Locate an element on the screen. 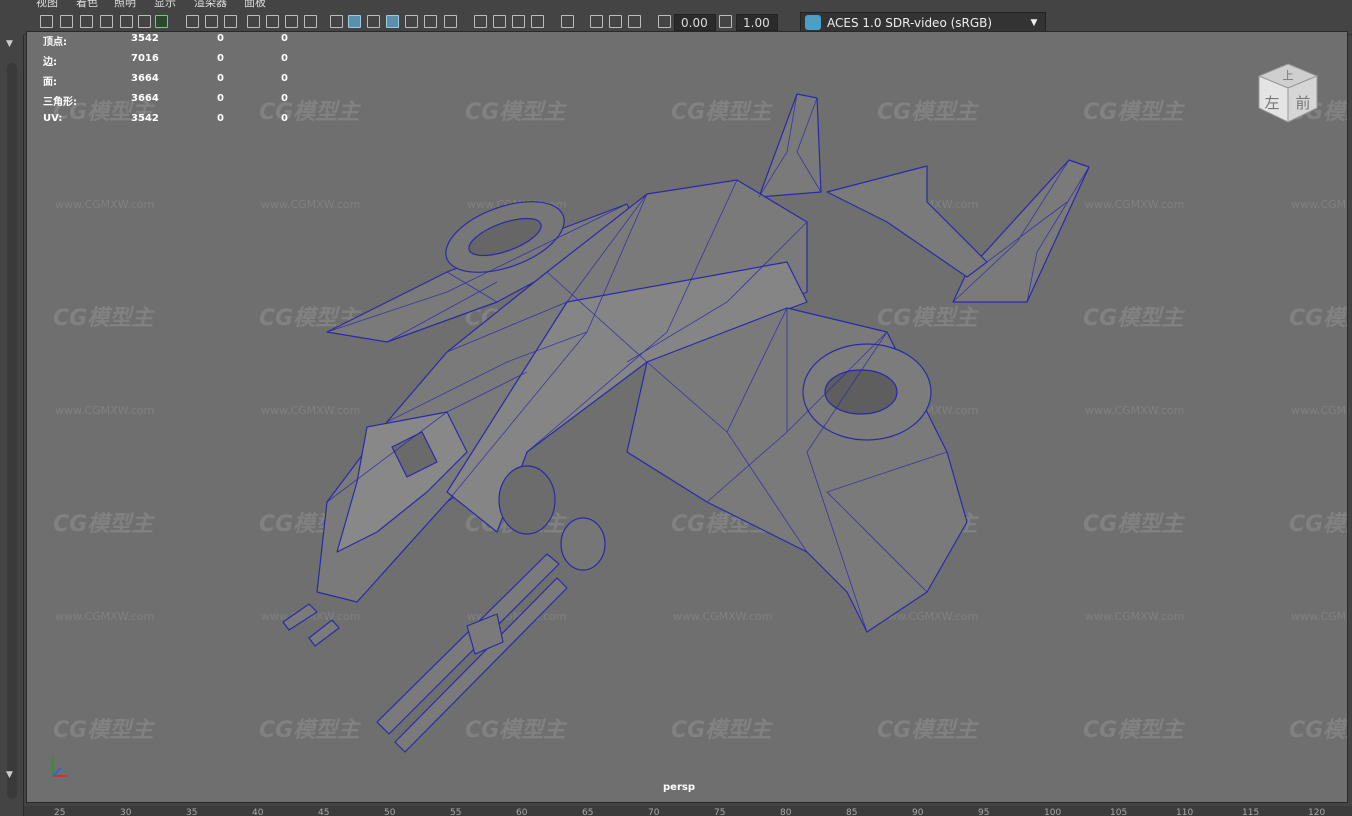 This screenshot has width=1352, height=816. isolate-select-icon is located at coordinates (567, 21).